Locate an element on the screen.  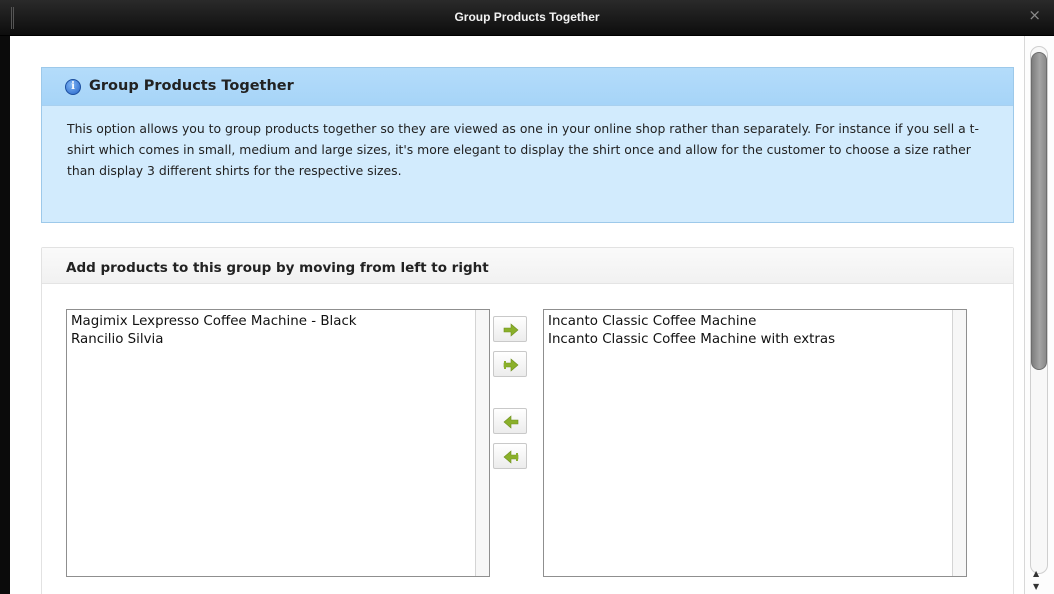
list-item: Rancilio Silvia is located at coordinates (280, 340).